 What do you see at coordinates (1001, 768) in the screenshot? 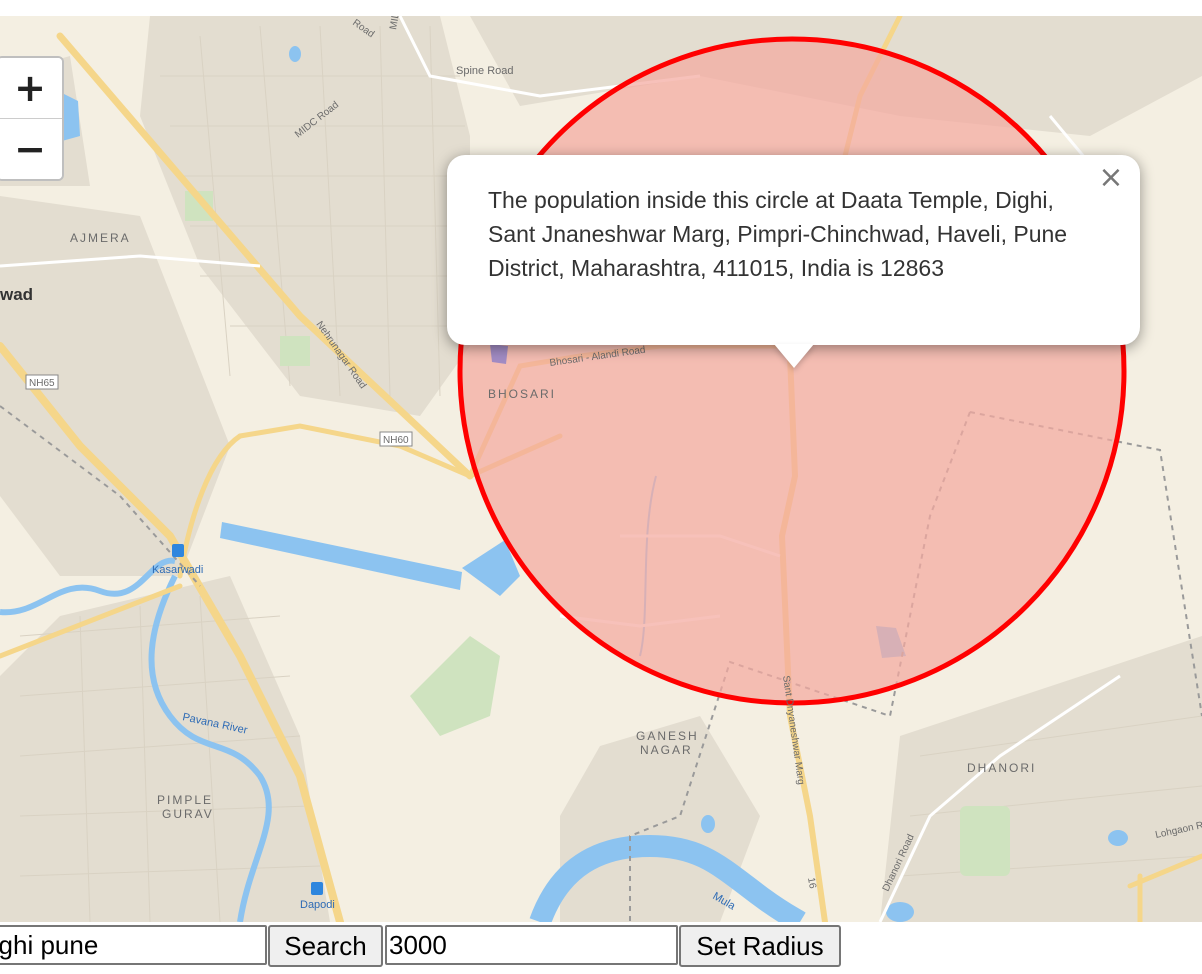
I see `label-dhanori: DHANORI` at bounding box center [1001, 768].